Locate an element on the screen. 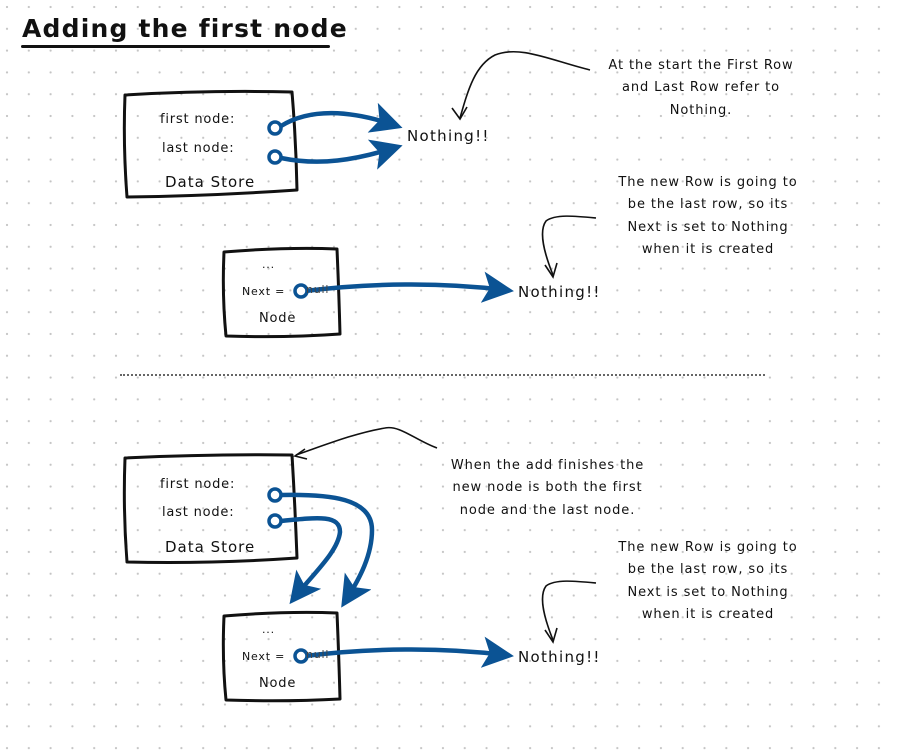 This screenshot has height=751, width=898. note-start-arrow is located at coordinates (525, 84).